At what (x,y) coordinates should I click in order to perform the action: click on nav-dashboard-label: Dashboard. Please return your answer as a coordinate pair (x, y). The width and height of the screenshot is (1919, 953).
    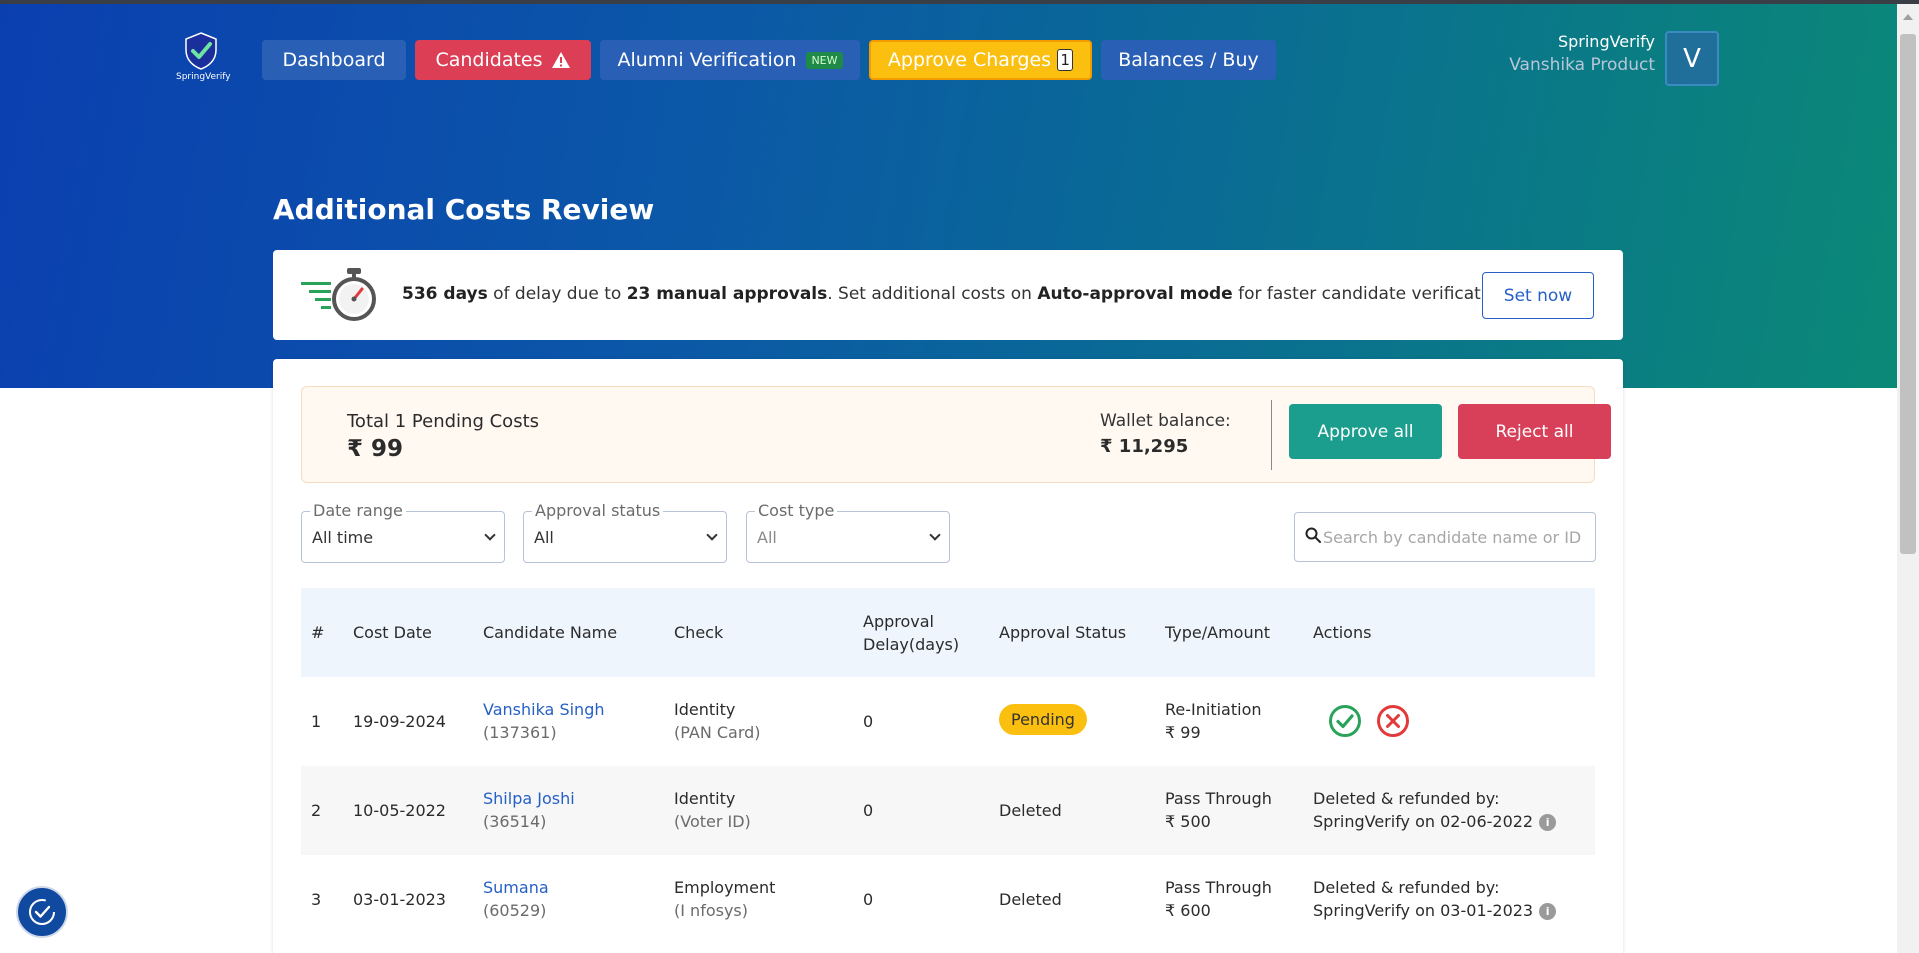
    Looking at the image, I should click on (334, 60).